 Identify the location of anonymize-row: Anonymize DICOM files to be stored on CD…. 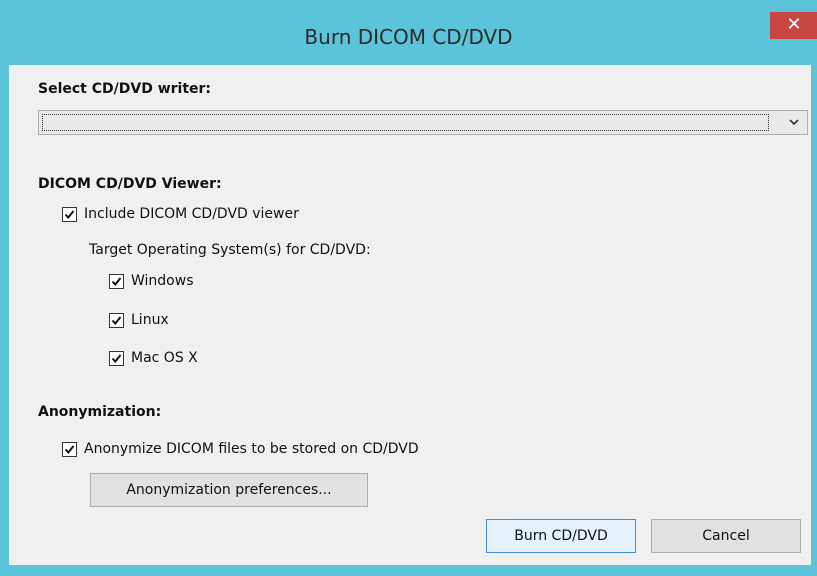
(240, 449).